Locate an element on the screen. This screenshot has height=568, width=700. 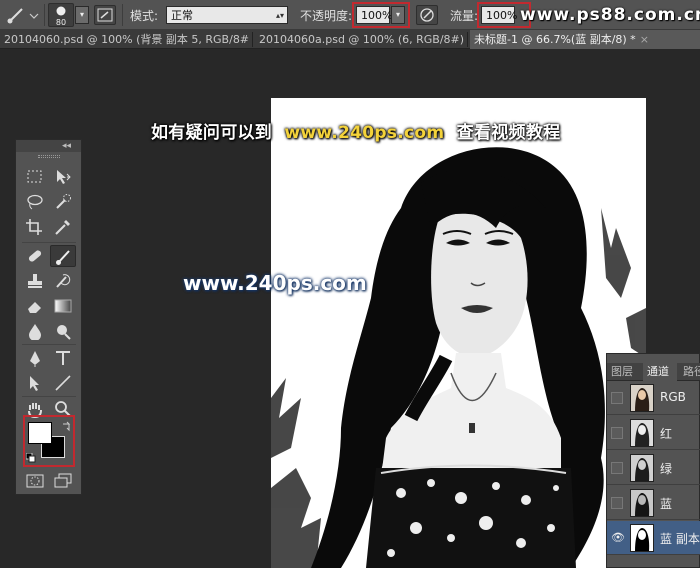
pressure-opacity-toggle is located at coordinates (427, 15).